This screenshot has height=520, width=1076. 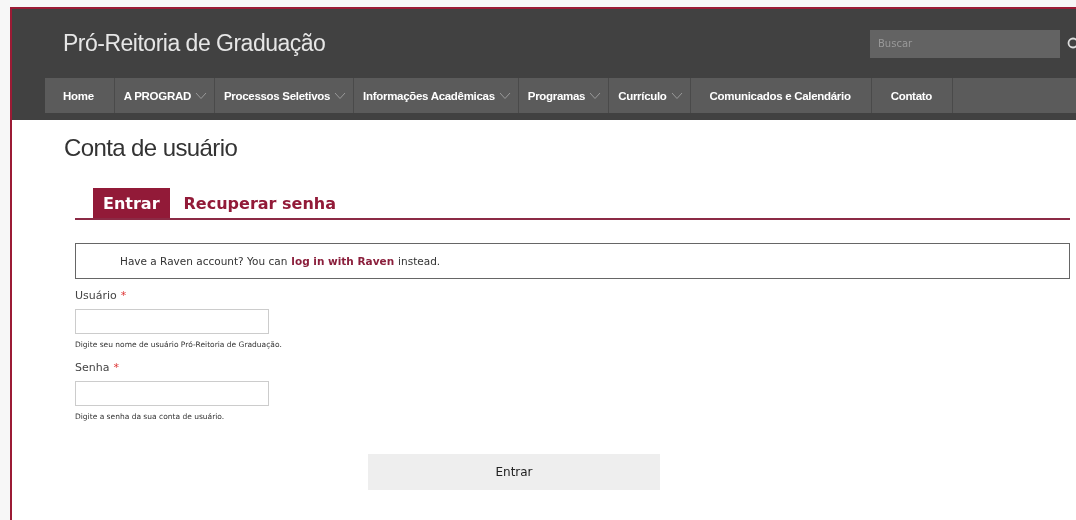 I want to click on page-title: Conta de usuário, so click(x=151, y=148).